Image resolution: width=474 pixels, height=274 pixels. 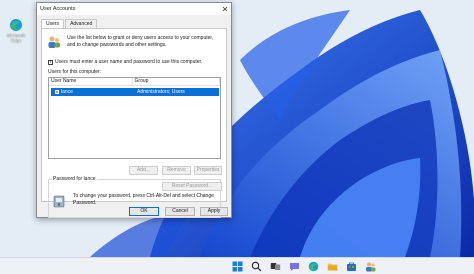 What do you see at coordinates (92, 92) in the screenshot?
I see `user-cell: lance` at bounding box center [92, 92].